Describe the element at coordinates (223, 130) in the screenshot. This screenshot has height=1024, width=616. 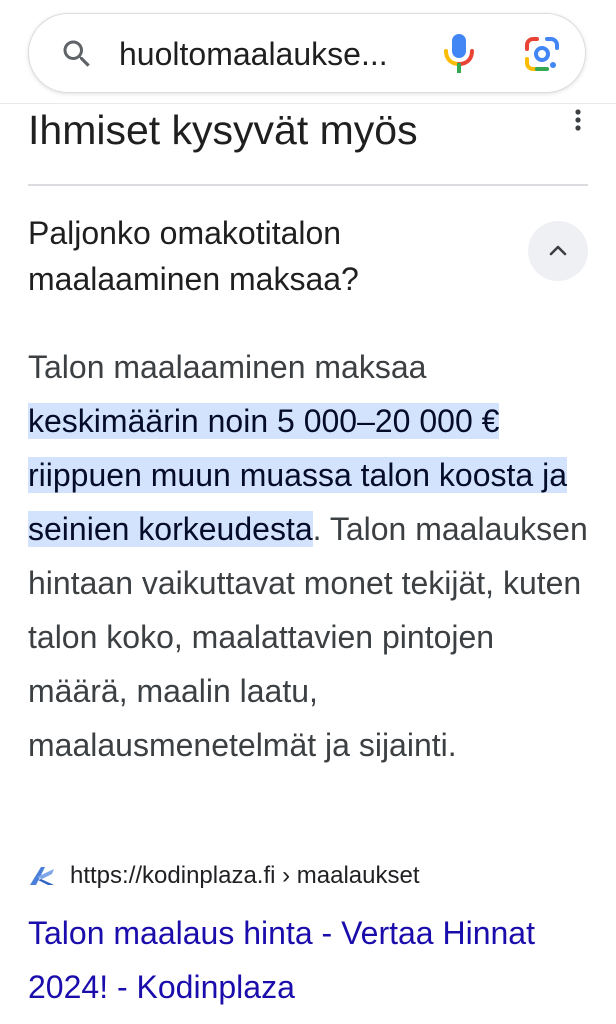
I see `section-title: Ihmiset kysyvät myös` at that location.